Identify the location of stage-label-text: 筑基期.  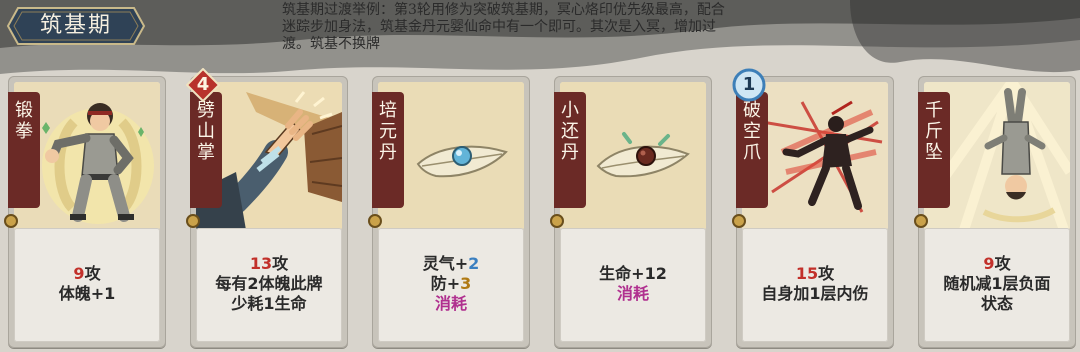
(75, 25).